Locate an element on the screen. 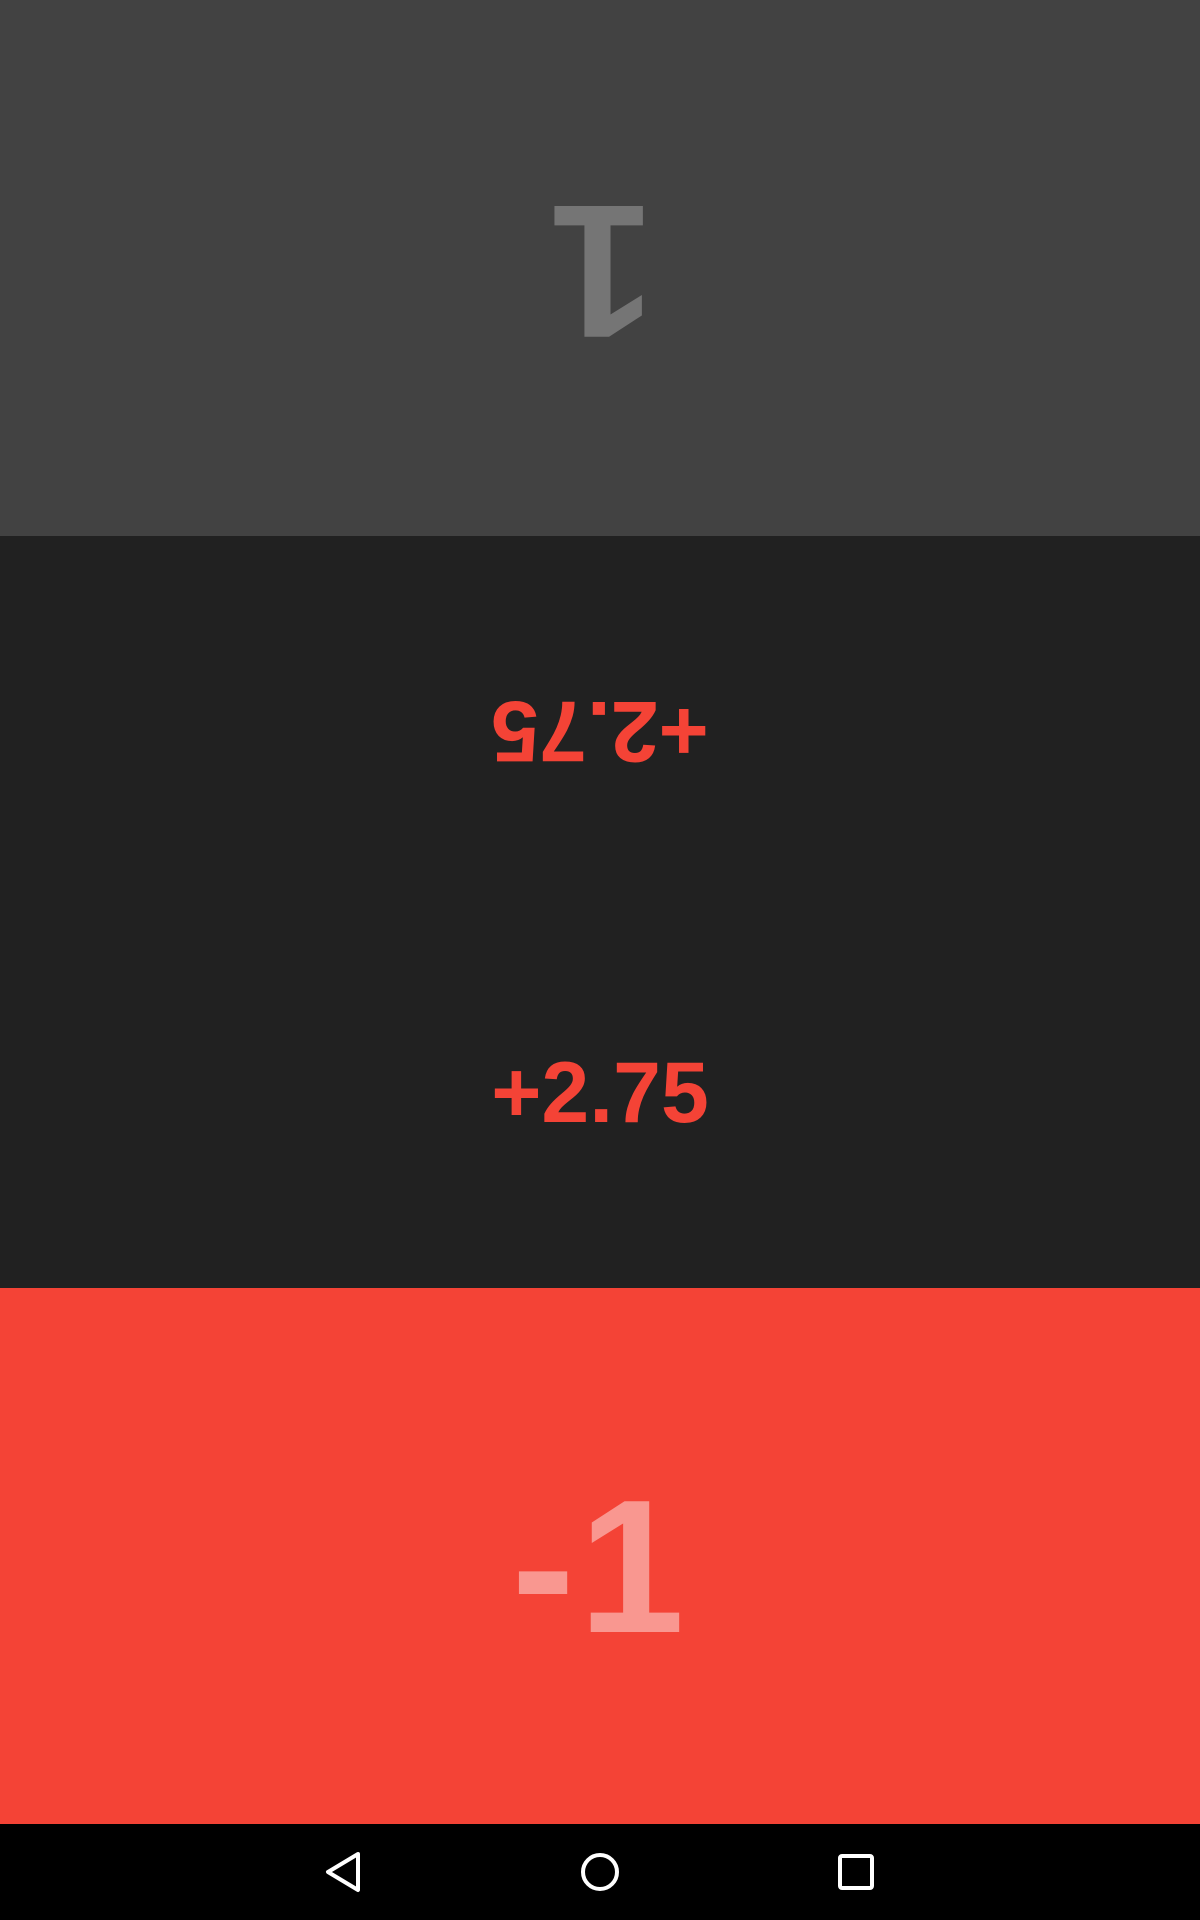  recents-button is located at coordinates (856, 1872).